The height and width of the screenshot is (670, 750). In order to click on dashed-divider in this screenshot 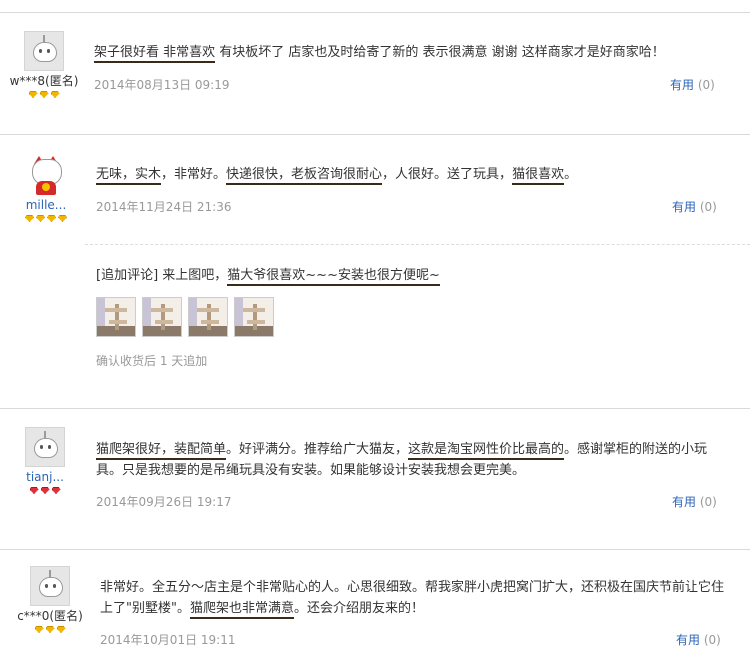, I will do `click(417, 244)`.